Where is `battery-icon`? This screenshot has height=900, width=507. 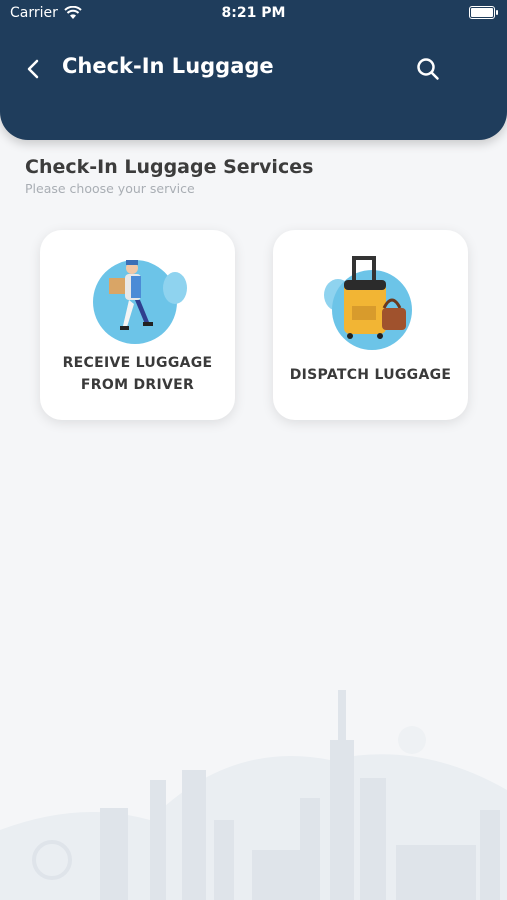 battery-icon is located at coordinates (483, 12).